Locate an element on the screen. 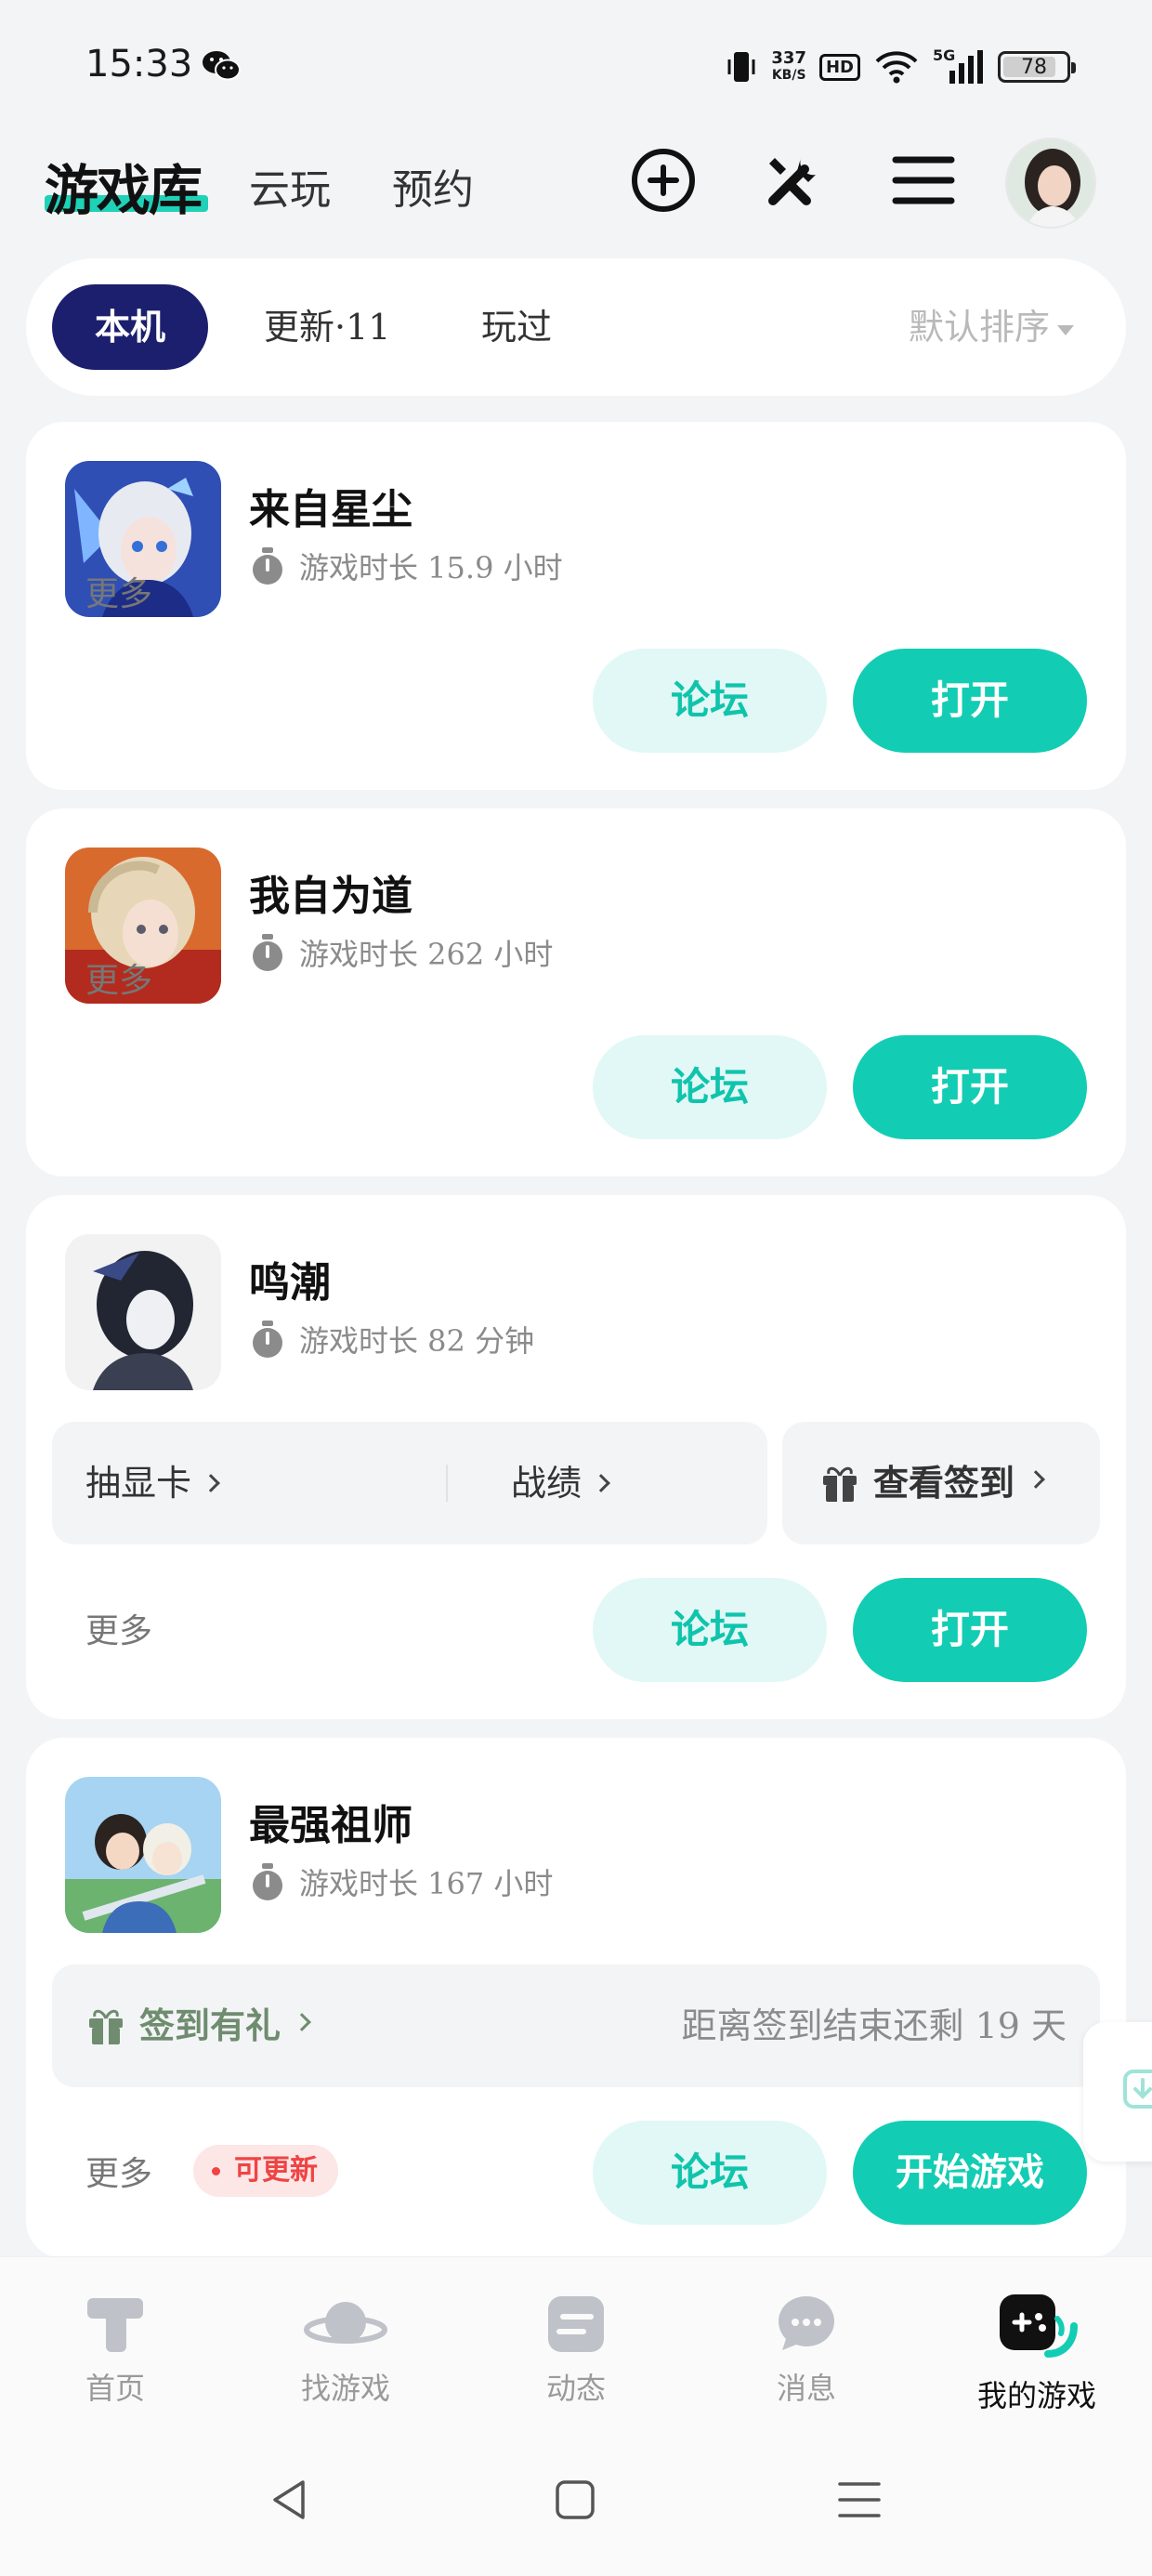  back-icon is located at coordinates (289, 2500).